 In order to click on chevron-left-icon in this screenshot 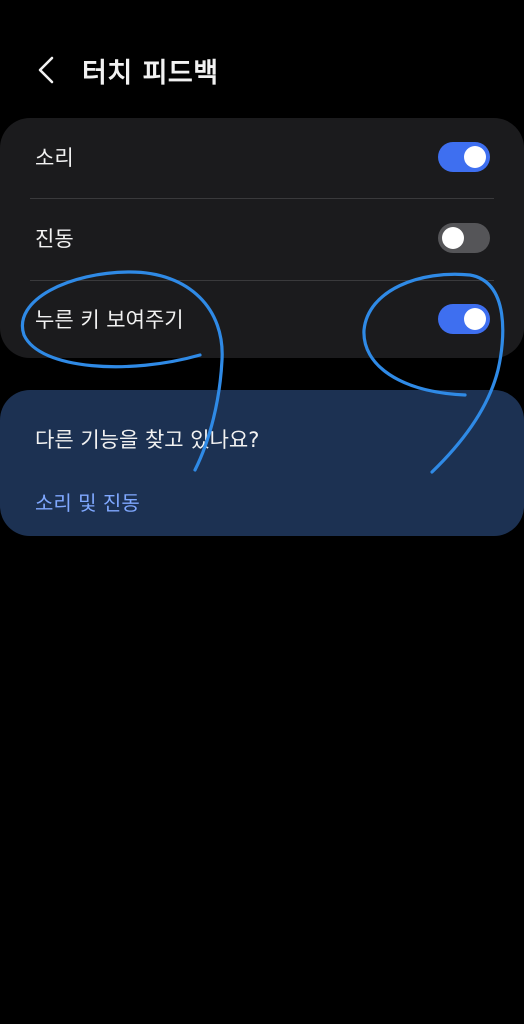, I will do `click(46, 70)`.